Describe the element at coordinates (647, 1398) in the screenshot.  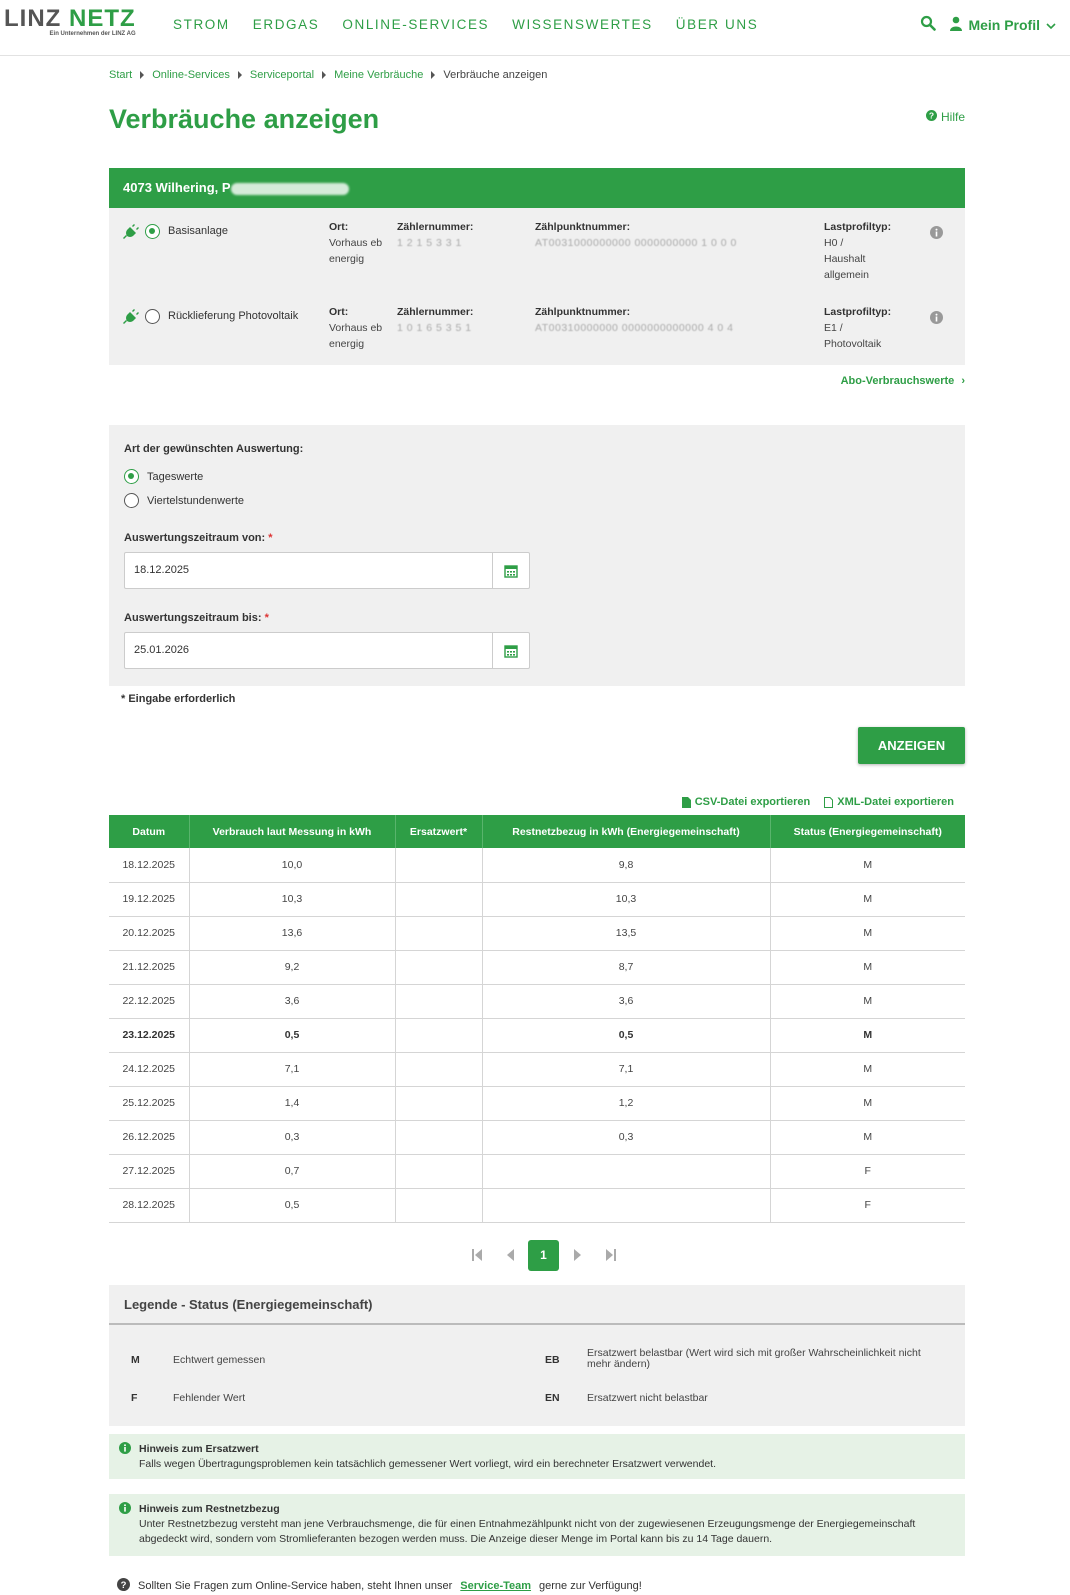
I see `legend-text: Ersatzwert nicht belastbar` at that location.